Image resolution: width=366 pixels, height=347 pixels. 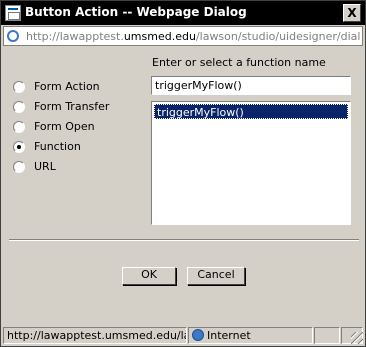 I want to click on status-pane-empty, so click(x=327, y=335).